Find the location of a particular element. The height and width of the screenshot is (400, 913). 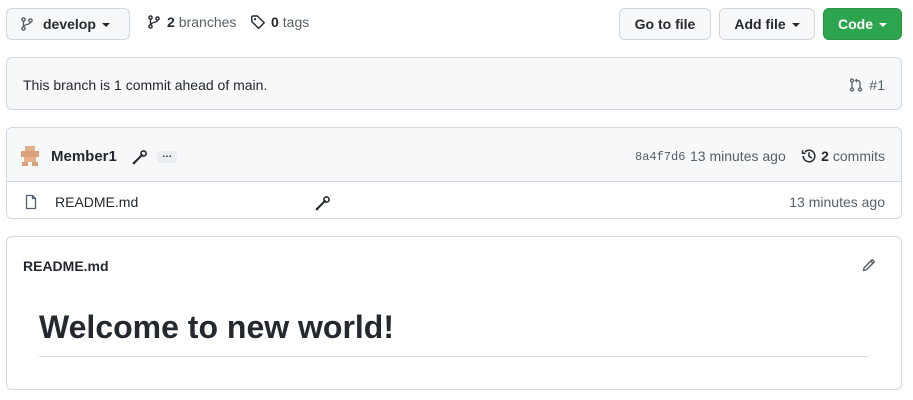

branch-name: develop is located at coordinates (69, 24).